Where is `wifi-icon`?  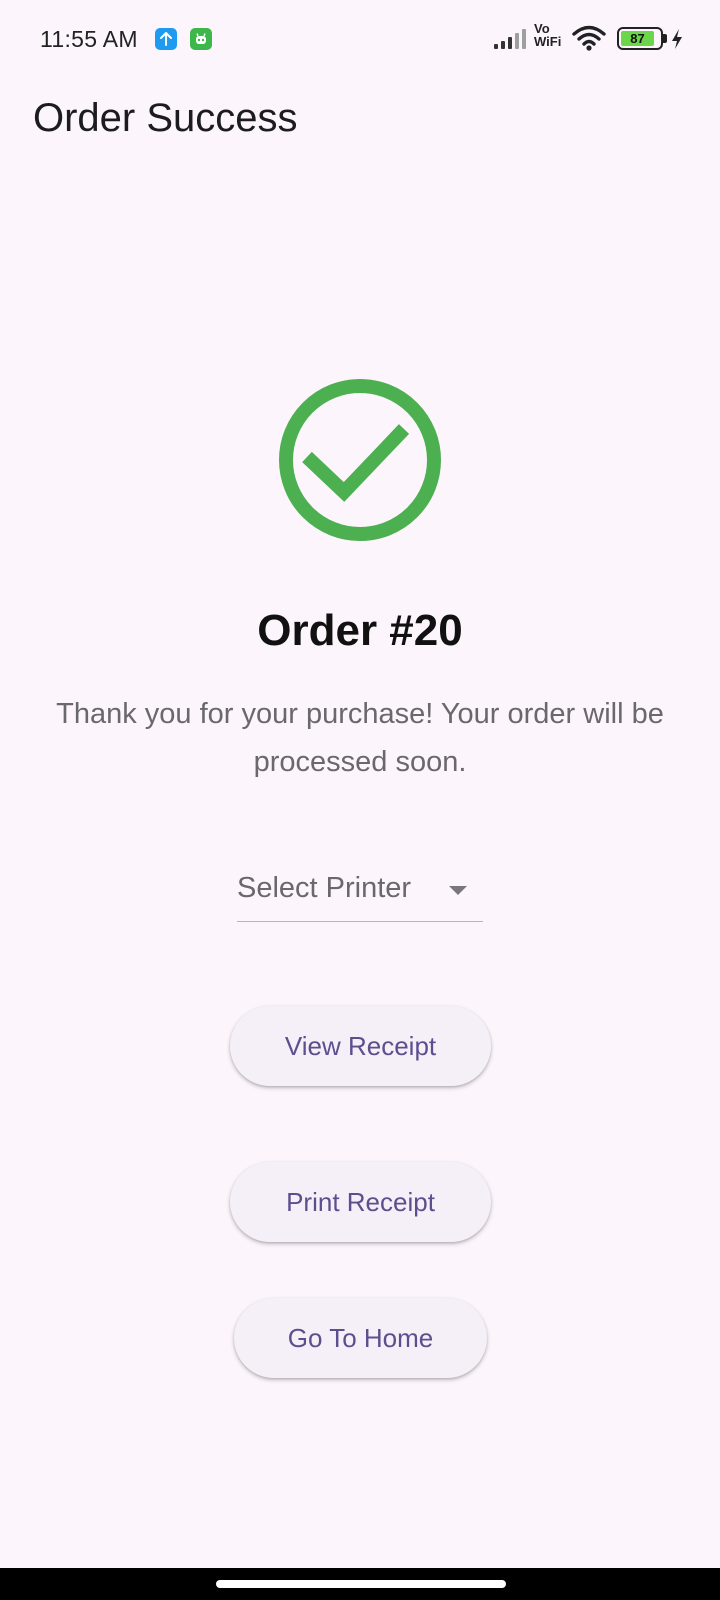
wifi-icon is located at coordinates (589, 38).